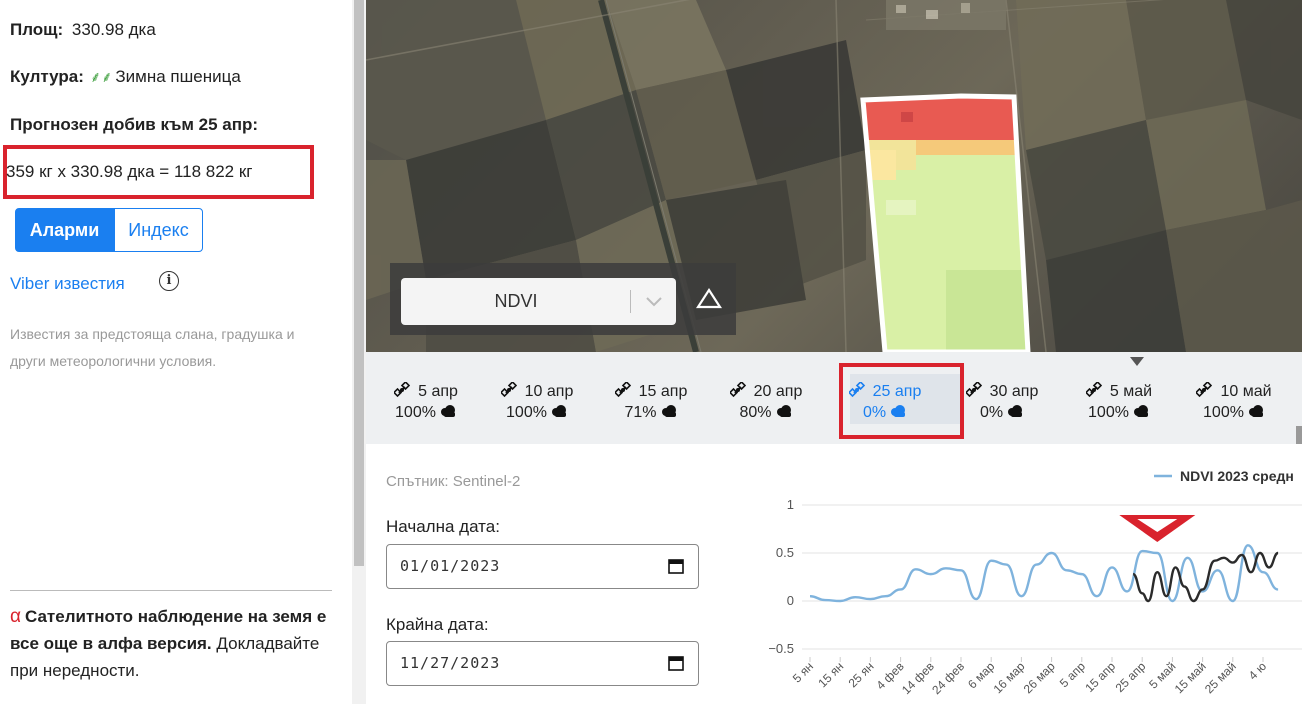  I want to click on timeline-item: 5 май 100%, so click(1119, 402).